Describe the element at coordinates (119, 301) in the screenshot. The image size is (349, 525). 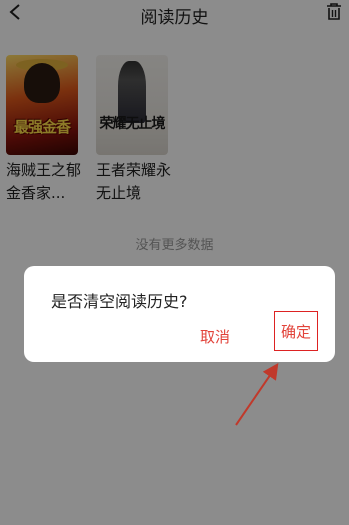
I see `dialog-message: 是否清空阅读历史?` at that location.